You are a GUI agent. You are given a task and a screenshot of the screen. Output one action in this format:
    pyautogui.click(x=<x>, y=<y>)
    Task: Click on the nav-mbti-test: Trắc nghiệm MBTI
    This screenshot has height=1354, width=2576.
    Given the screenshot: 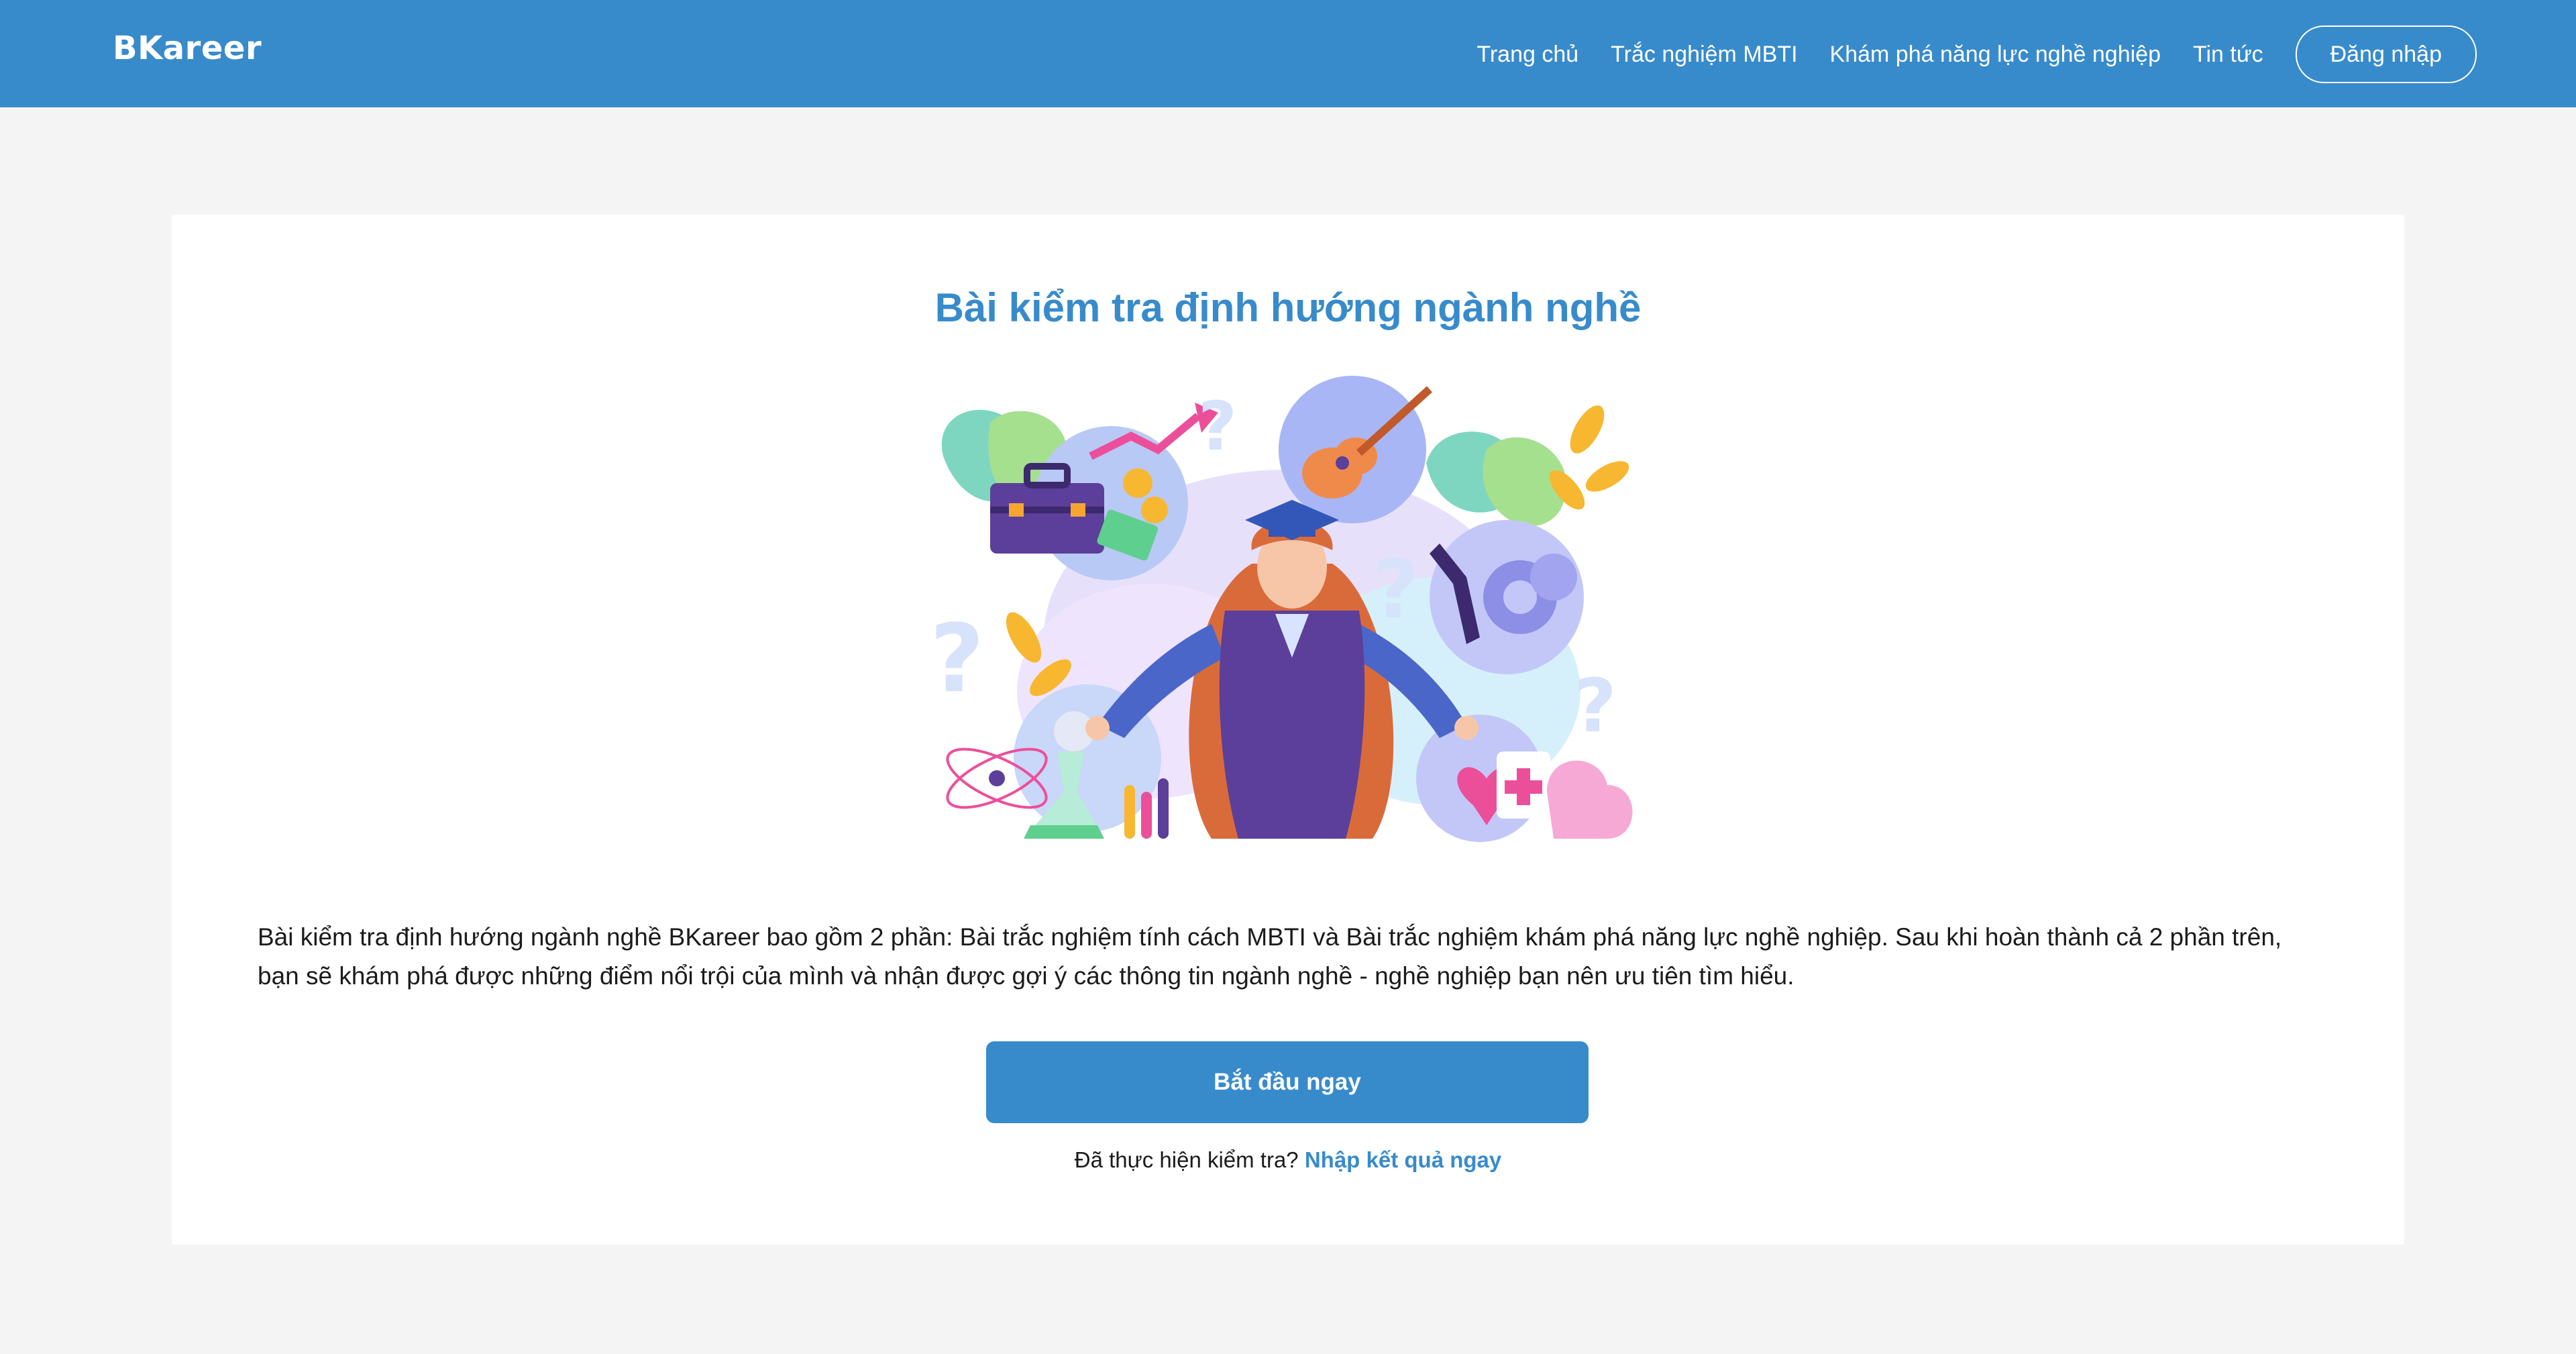 What is the action you would take?
    pyautogui.click(x=1704, y=55)
    